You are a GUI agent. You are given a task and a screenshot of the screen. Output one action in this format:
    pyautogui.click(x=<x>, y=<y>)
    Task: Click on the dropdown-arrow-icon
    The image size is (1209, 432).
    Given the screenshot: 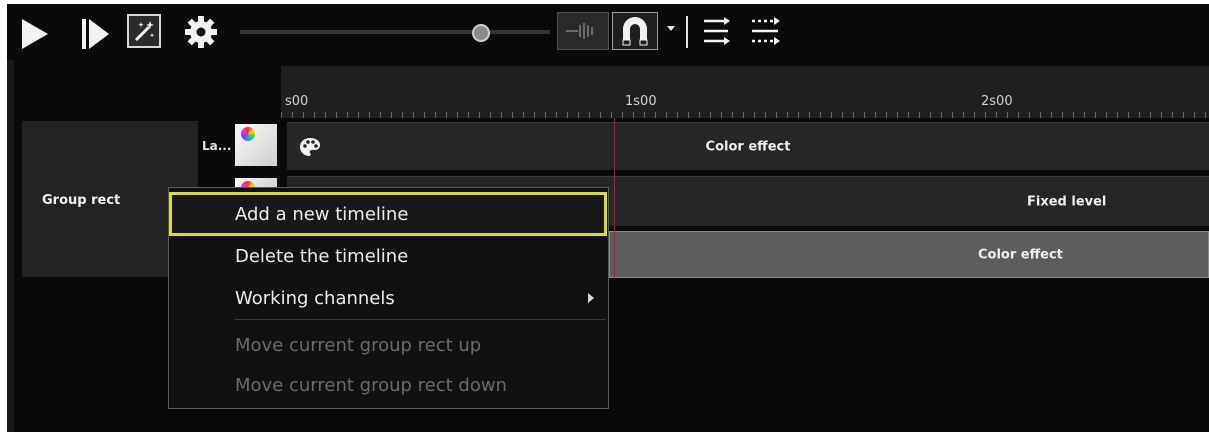 What is the action you would take?
    pyautogui.click(x=671, y=28)
    